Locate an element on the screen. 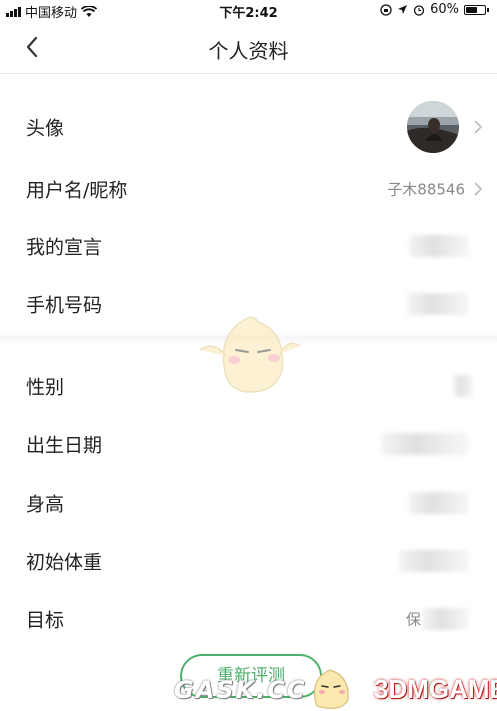 The image size is (497, 711). battery-percent: 60% is located at coordinates (444, 9).